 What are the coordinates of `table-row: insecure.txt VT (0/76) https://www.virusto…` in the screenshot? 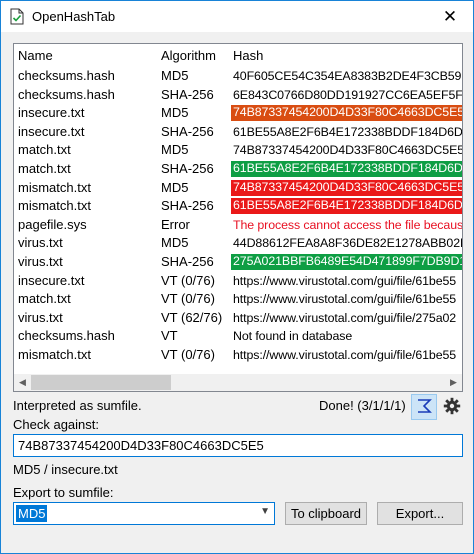 It's located at (238, 281).